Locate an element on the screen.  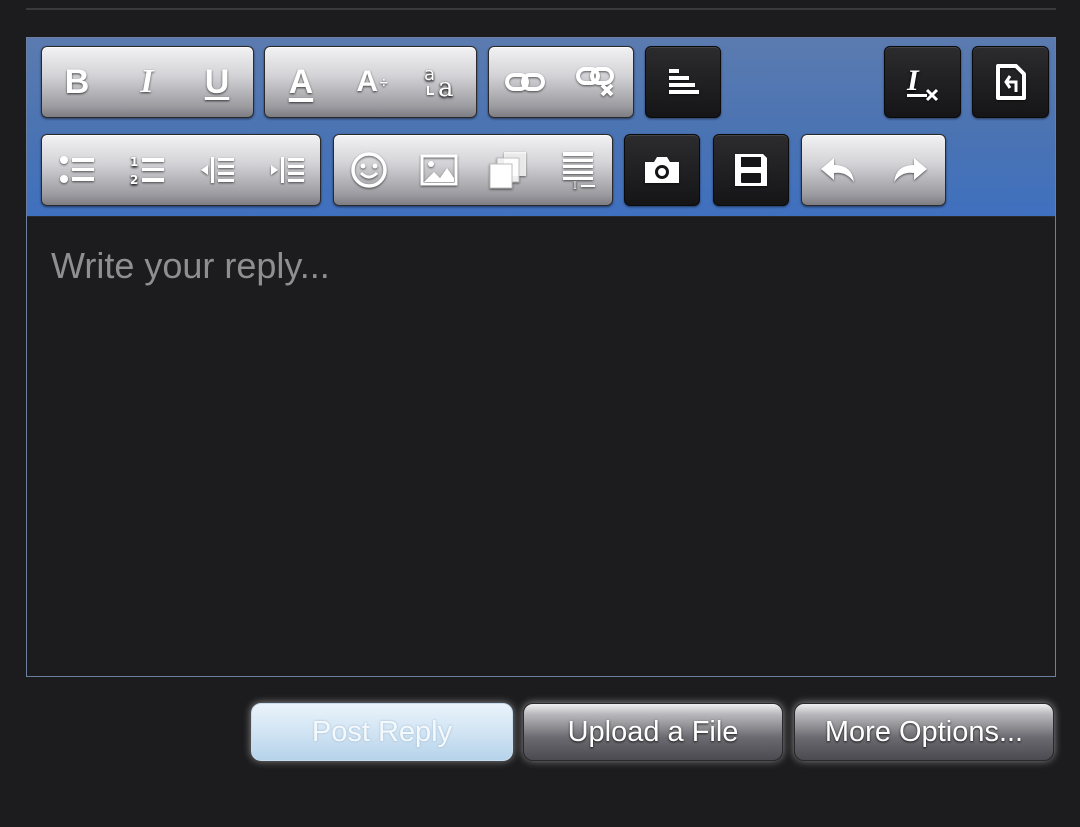
image-icon is located at coordinates (439, 170).